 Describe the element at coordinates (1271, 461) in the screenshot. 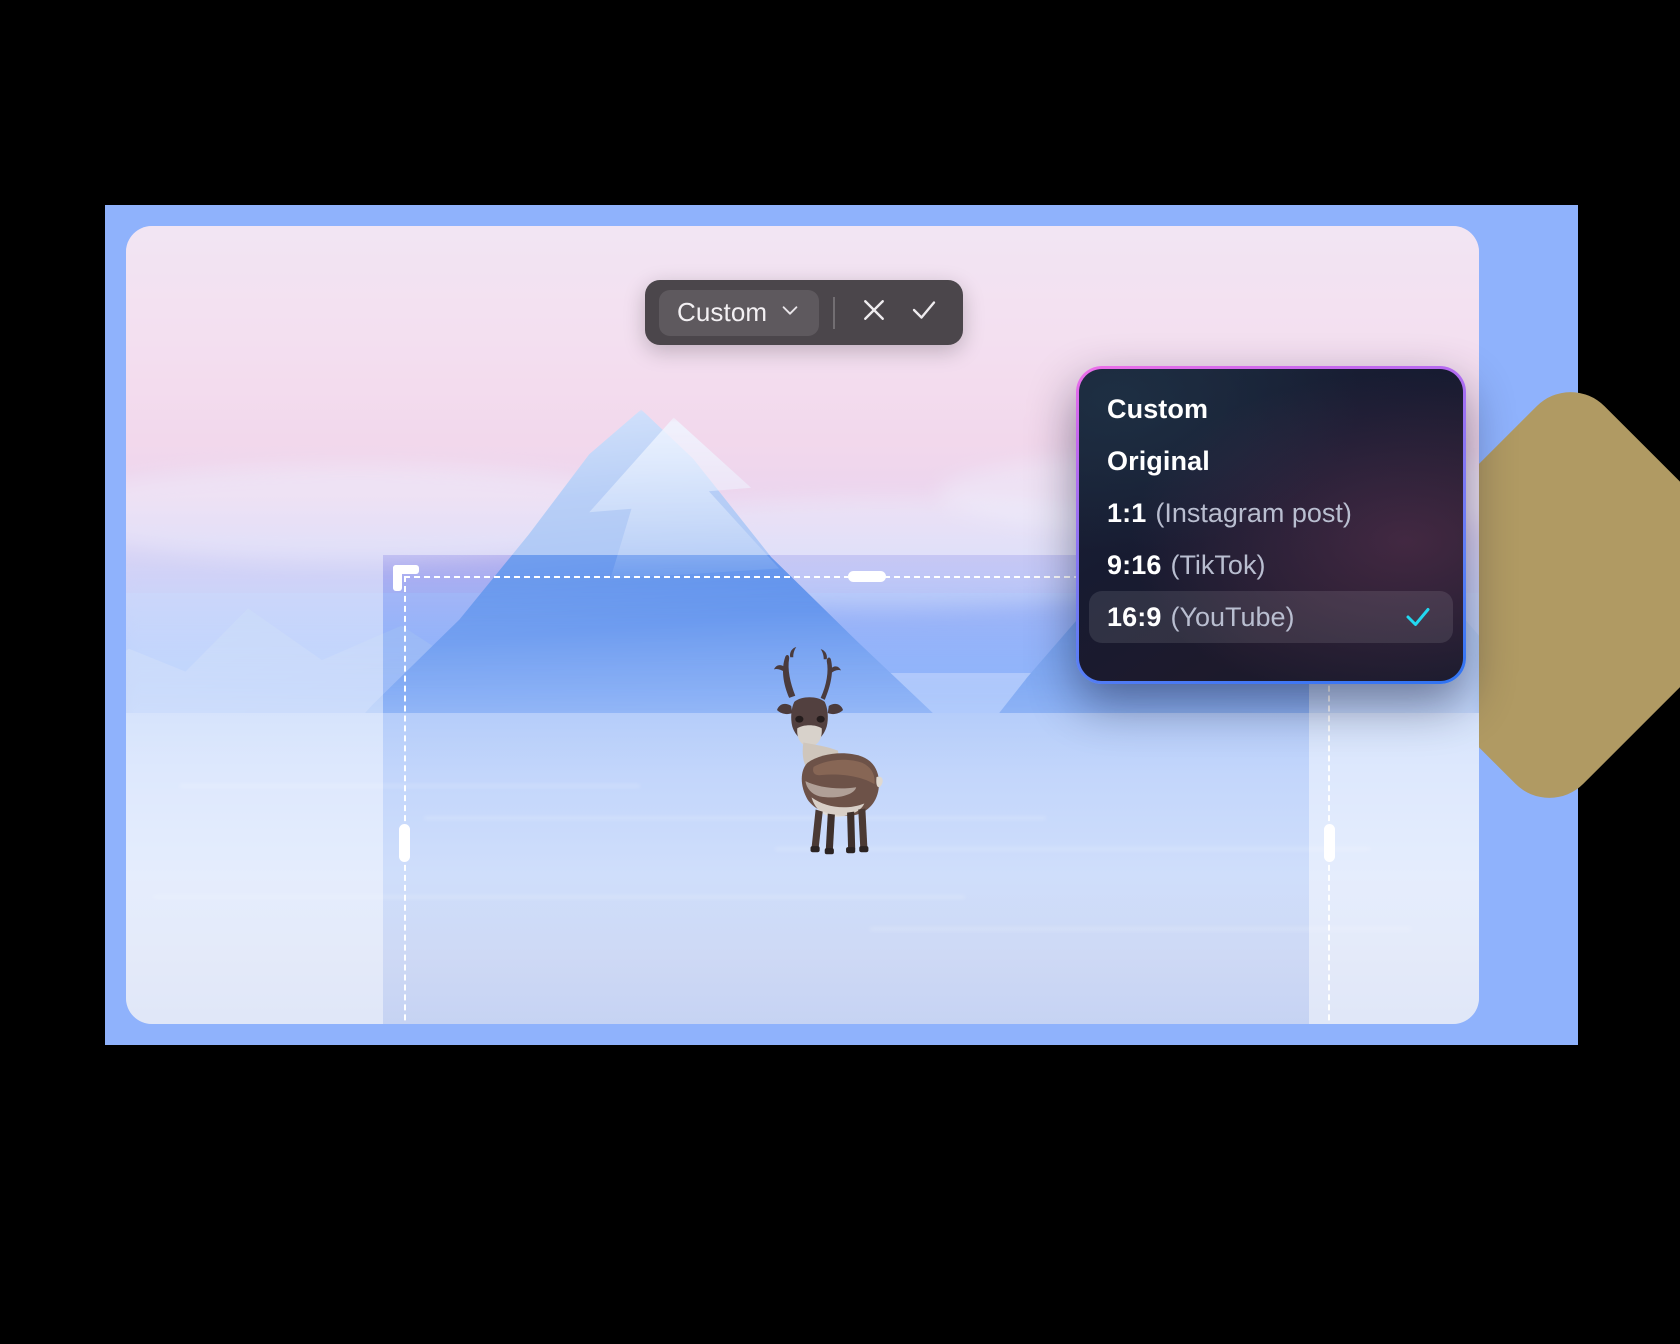

I see `menu-item-original: Original` at that location.